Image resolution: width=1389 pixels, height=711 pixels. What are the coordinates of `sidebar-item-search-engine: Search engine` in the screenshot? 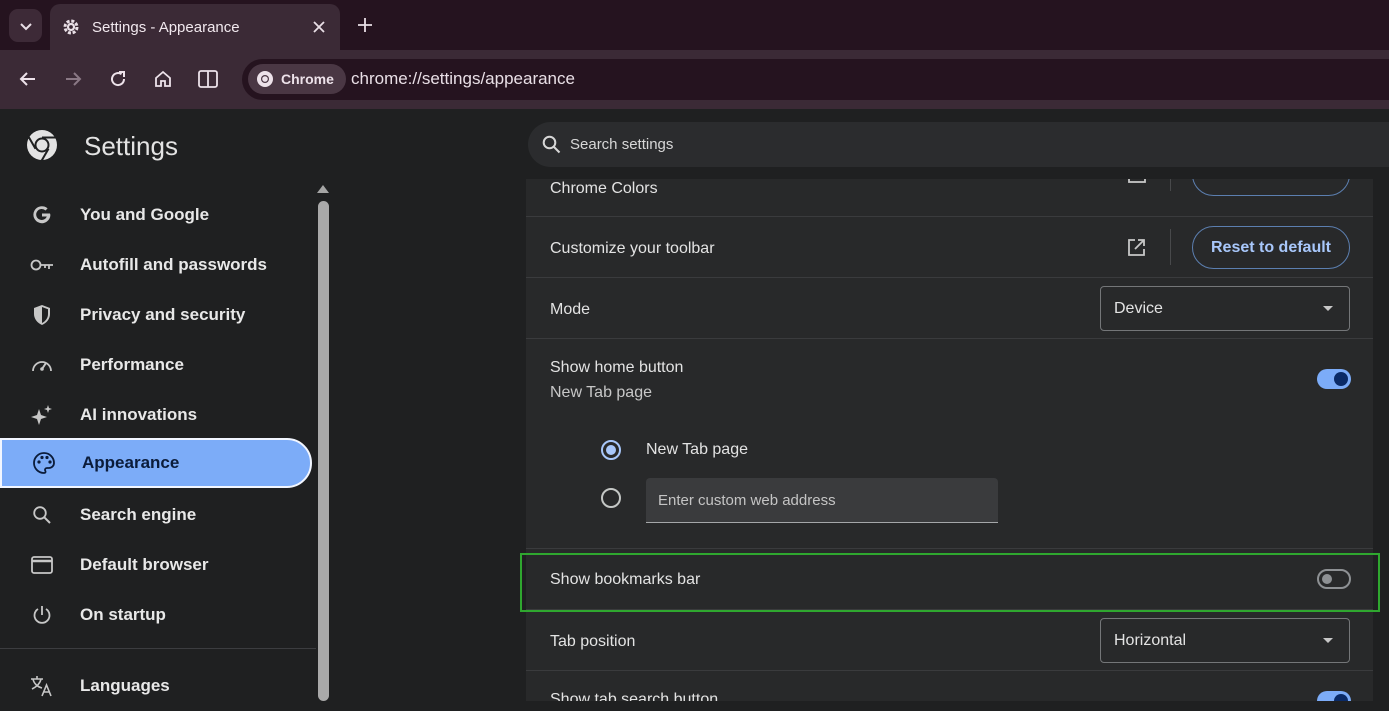 It's located at (156, 515).